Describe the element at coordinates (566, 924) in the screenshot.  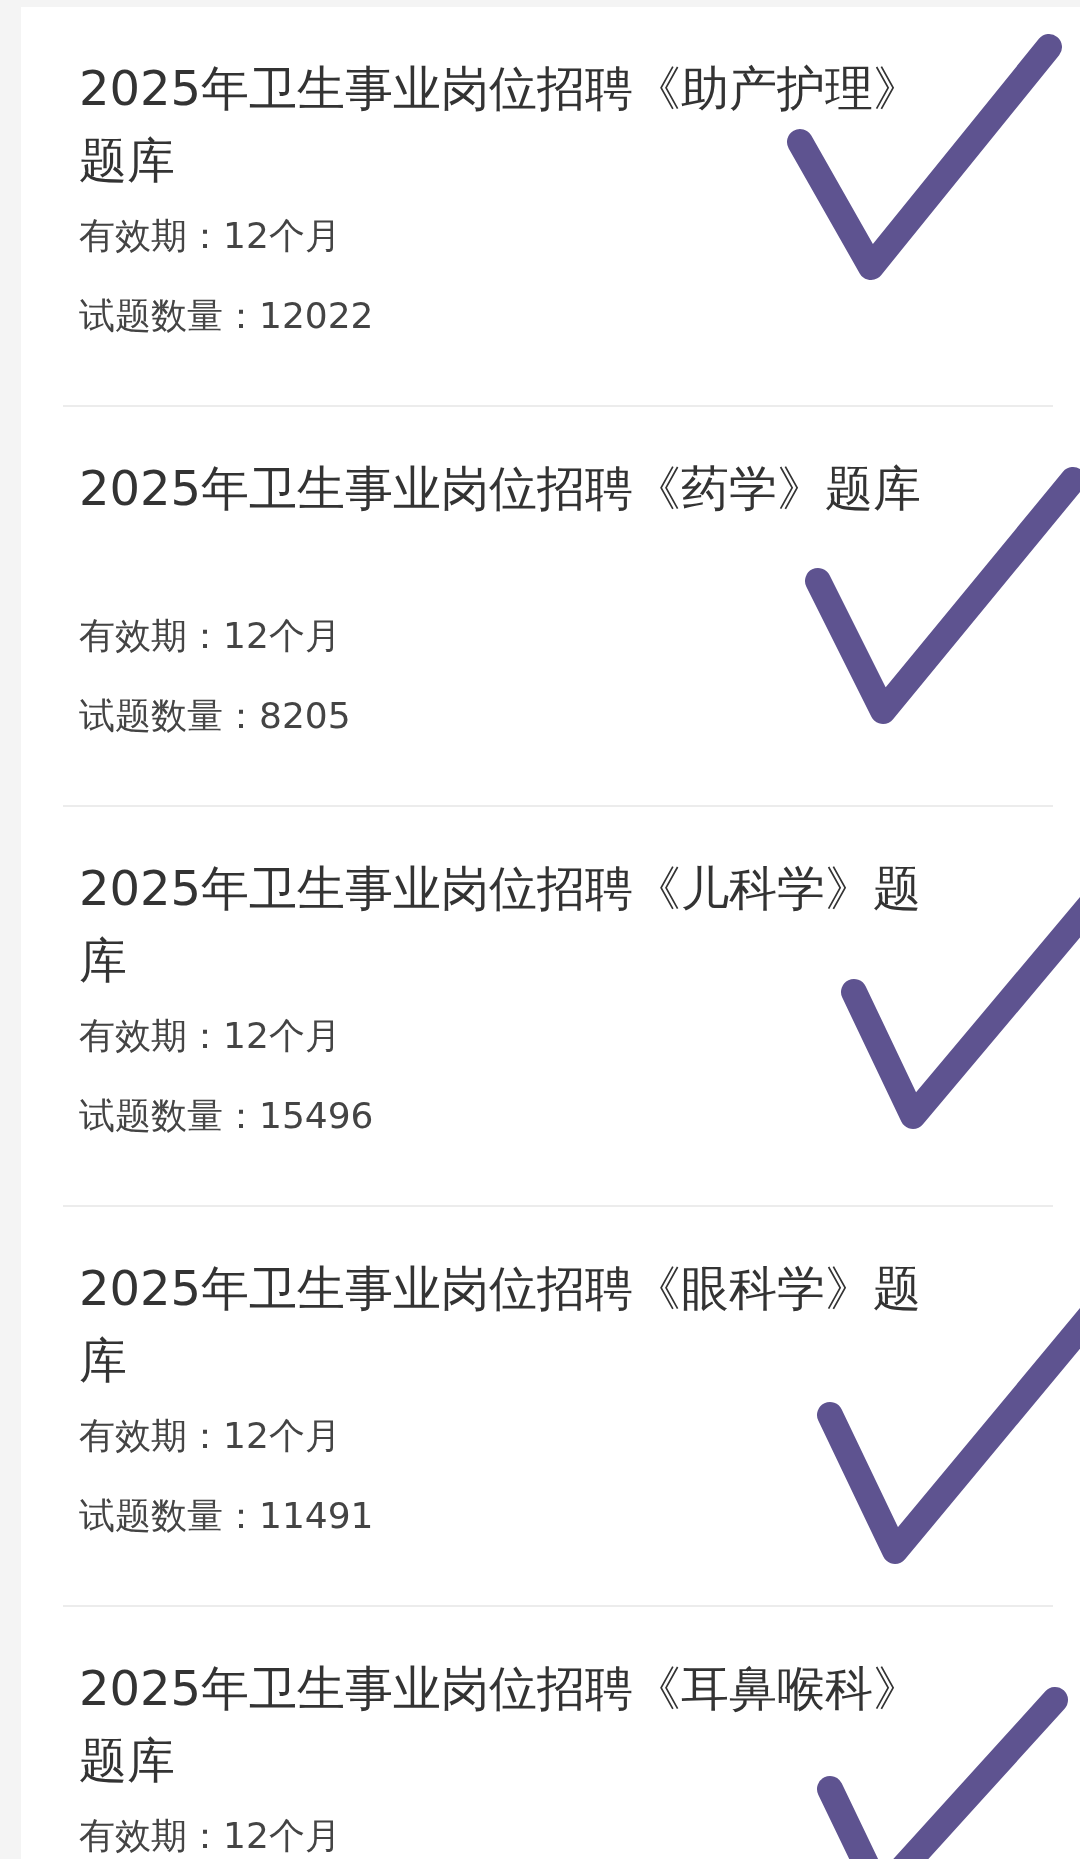
I see `bank-title: 2025年卫生事业岗位招聘《儿科学》题库` at that location.